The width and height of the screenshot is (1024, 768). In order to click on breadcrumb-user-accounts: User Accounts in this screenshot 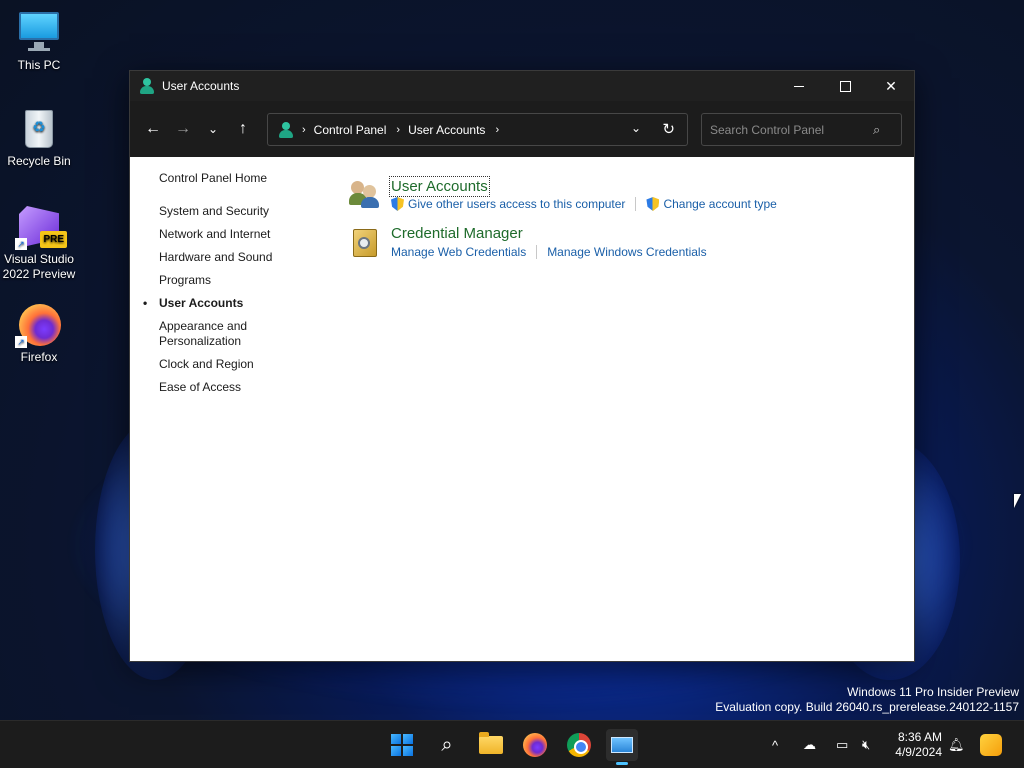, I will do `click(446, 130)`.